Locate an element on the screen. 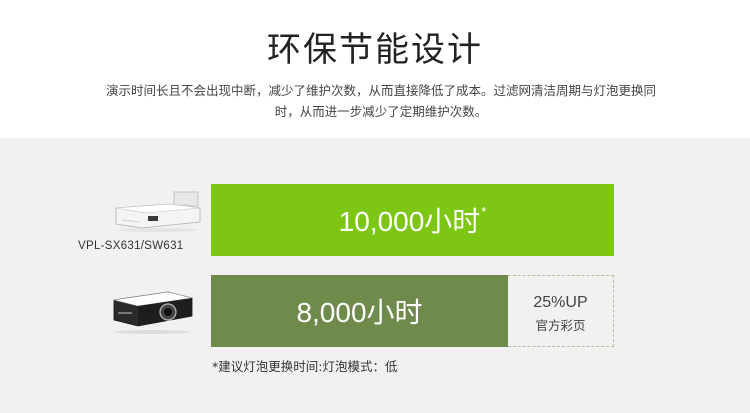  improvement-value: 25%UP is located at coordinates (560, 302).